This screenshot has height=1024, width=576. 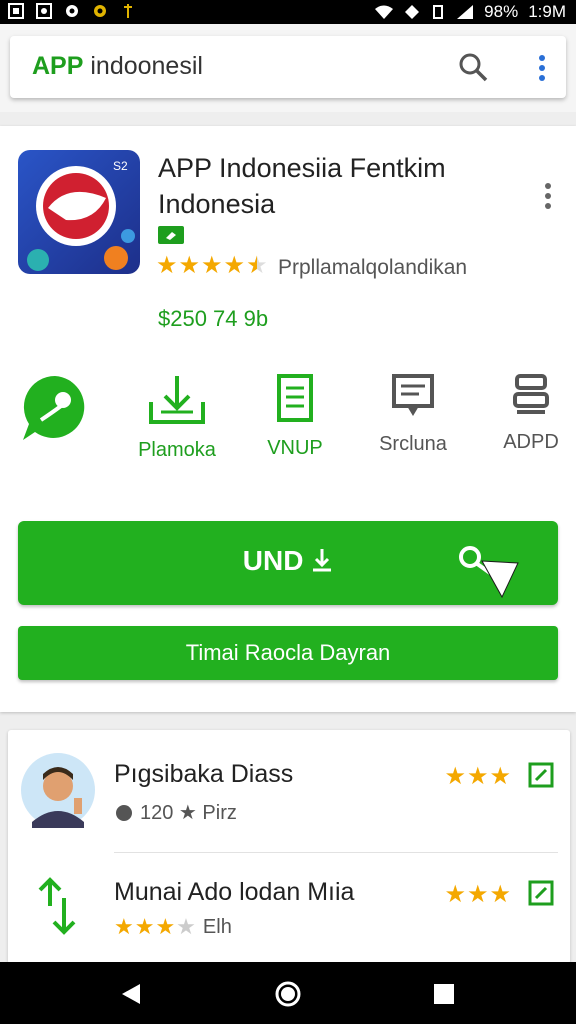 I want to click on list-item-subtitle: 120 ★ Pirz, so click(x=175, y=812).